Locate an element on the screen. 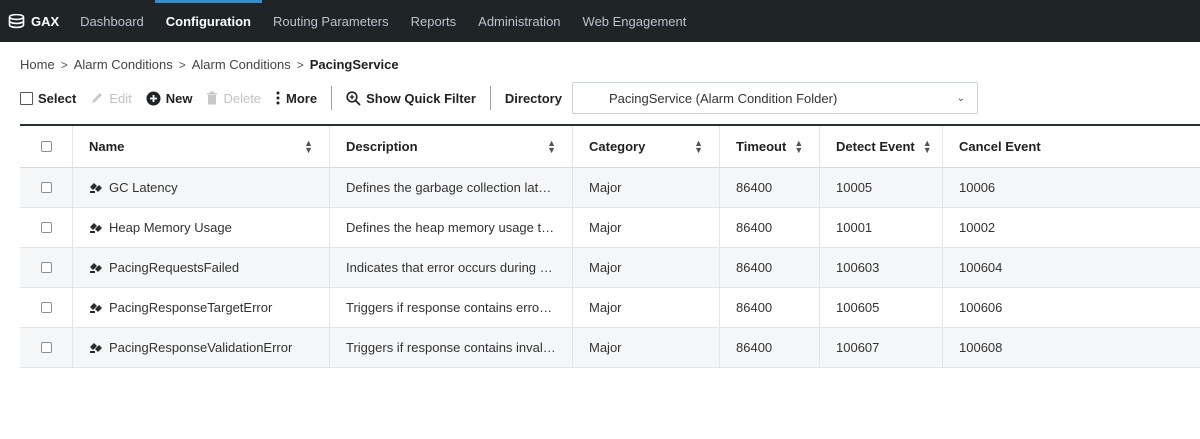  cell-cancel-event: 100604 is located at coordinates (981, 267).